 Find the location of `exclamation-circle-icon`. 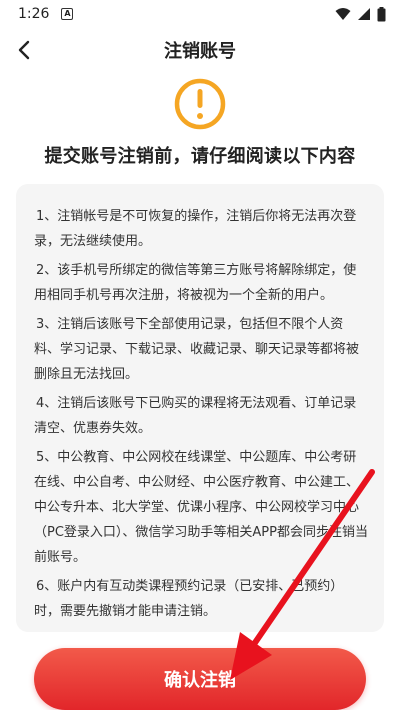

exclamation-circle-icon is located at coordinates (200, 104).